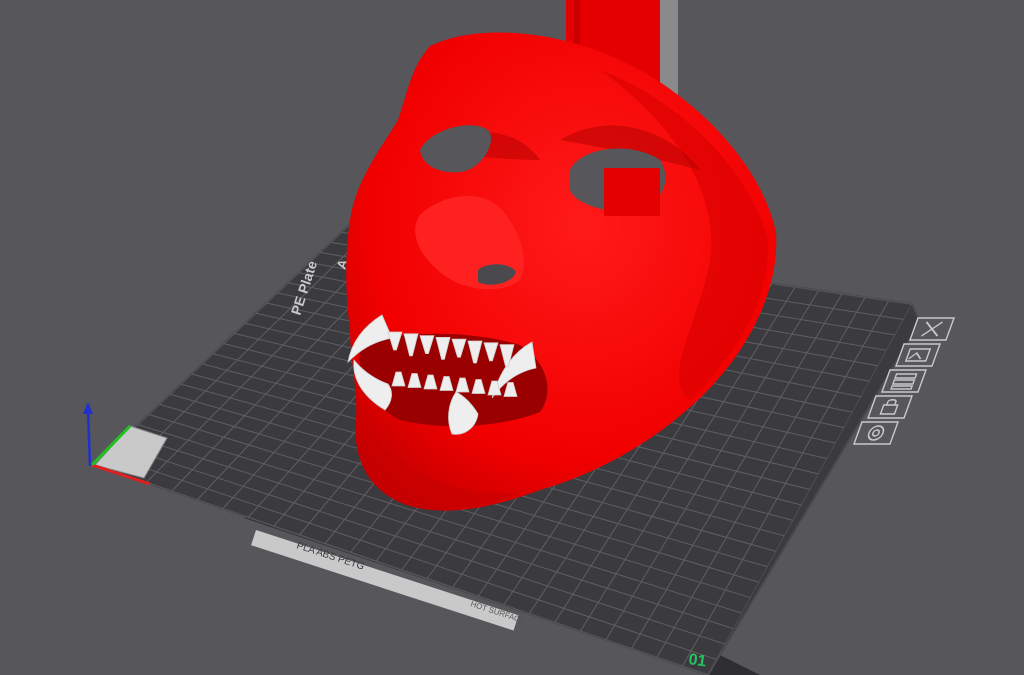 The height and width of the screenshot is (675, 1024). I want to click on plate-number: 01, so click(697, 660).